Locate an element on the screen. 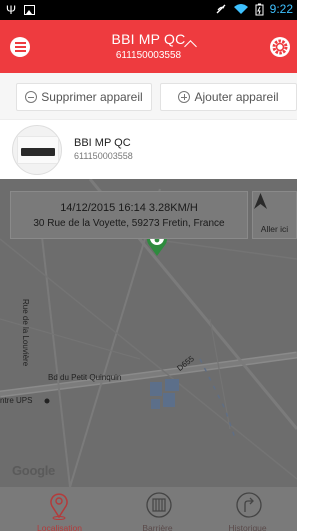  street-label-ups: ntre UPS is located at coordinates (16, 400).